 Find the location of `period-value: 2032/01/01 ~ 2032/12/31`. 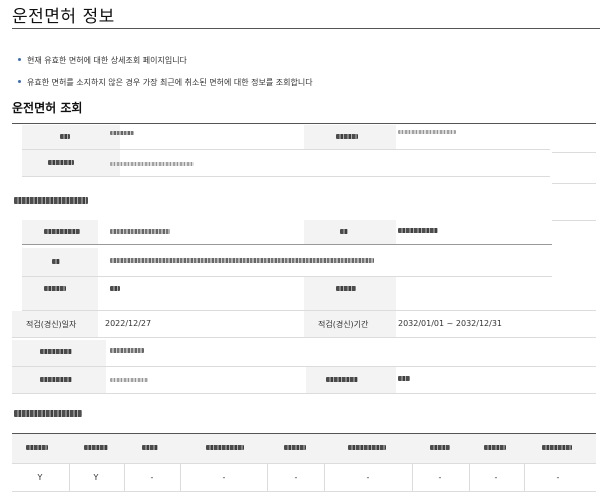

period-value: 2032/01/01 ~ 2032/12/31 is located at coordinates (450, 323).